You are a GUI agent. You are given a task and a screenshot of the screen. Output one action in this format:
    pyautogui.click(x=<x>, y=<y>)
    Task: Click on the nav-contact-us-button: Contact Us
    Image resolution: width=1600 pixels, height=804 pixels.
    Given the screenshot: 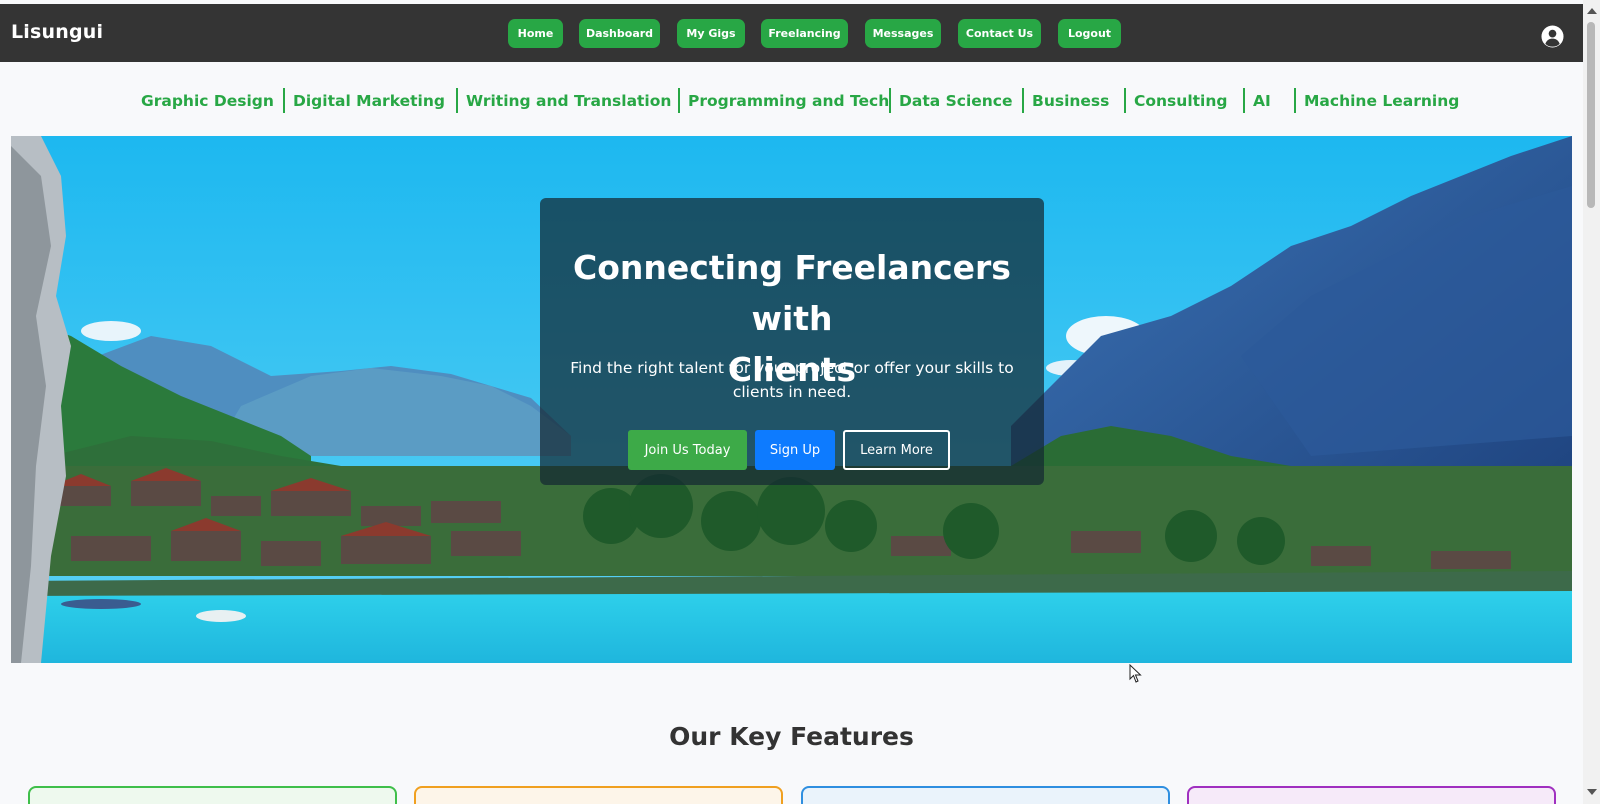 What is the action you would take?
    pyautogui.click(x=999, y=33)
    